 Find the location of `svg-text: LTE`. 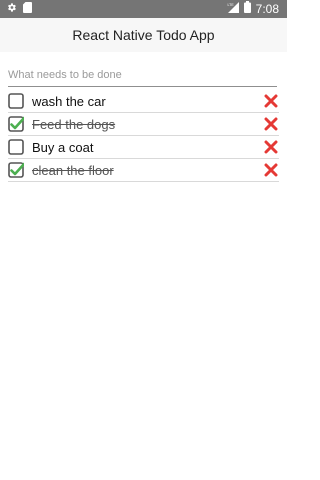

svg-text: LTE is located at coordinates (230, 5).